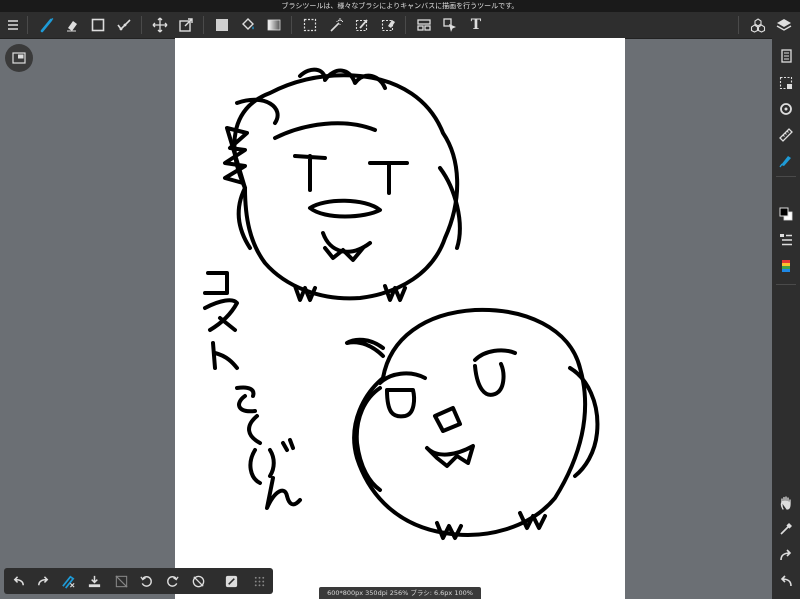  Describe the element at coordinates (784, 25) in the screenshot. I see `layers-icon` at that location.